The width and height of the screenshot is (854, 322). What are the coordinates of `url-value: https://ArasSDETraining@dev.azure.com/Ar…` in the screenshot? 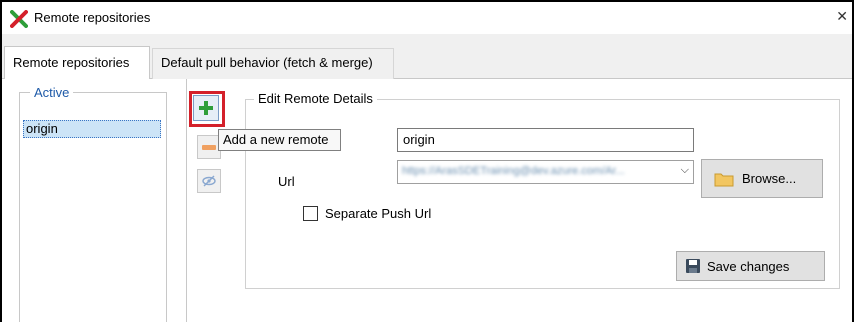 It's located at (513, 171).